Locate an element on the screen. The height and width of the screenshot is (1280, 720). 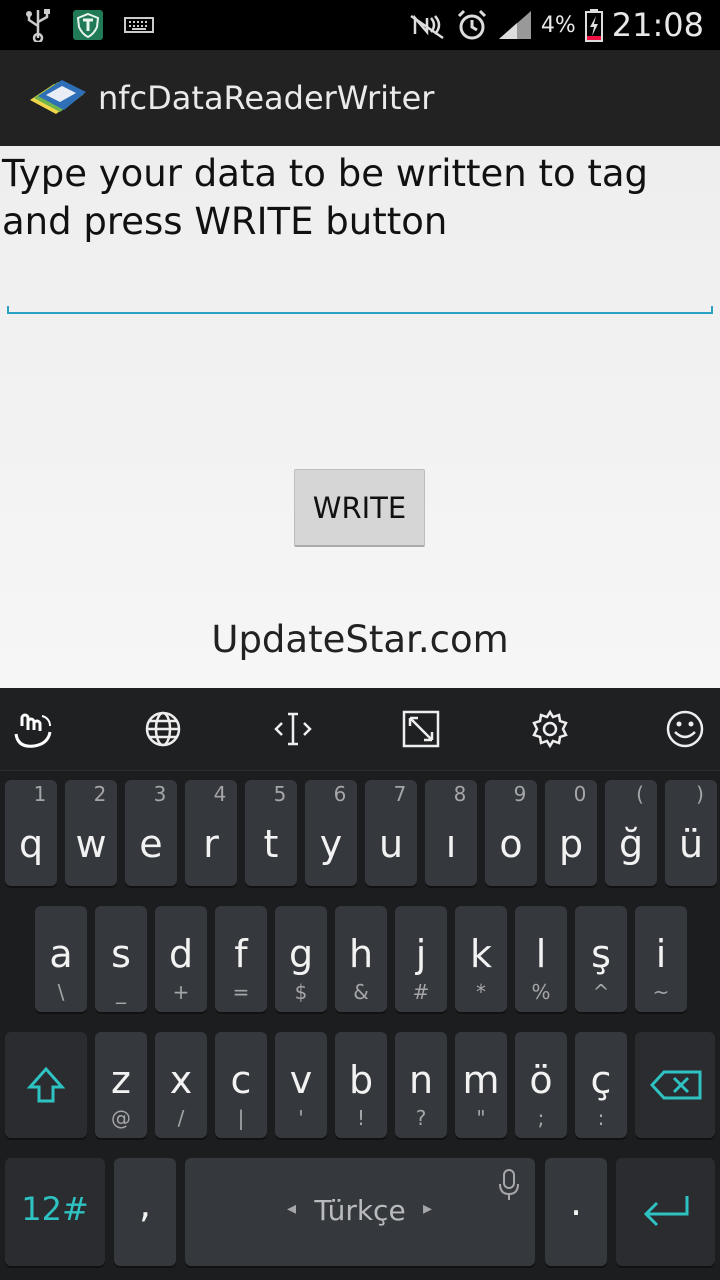
swipe-hand-icon is located at coordinates (33, 729).